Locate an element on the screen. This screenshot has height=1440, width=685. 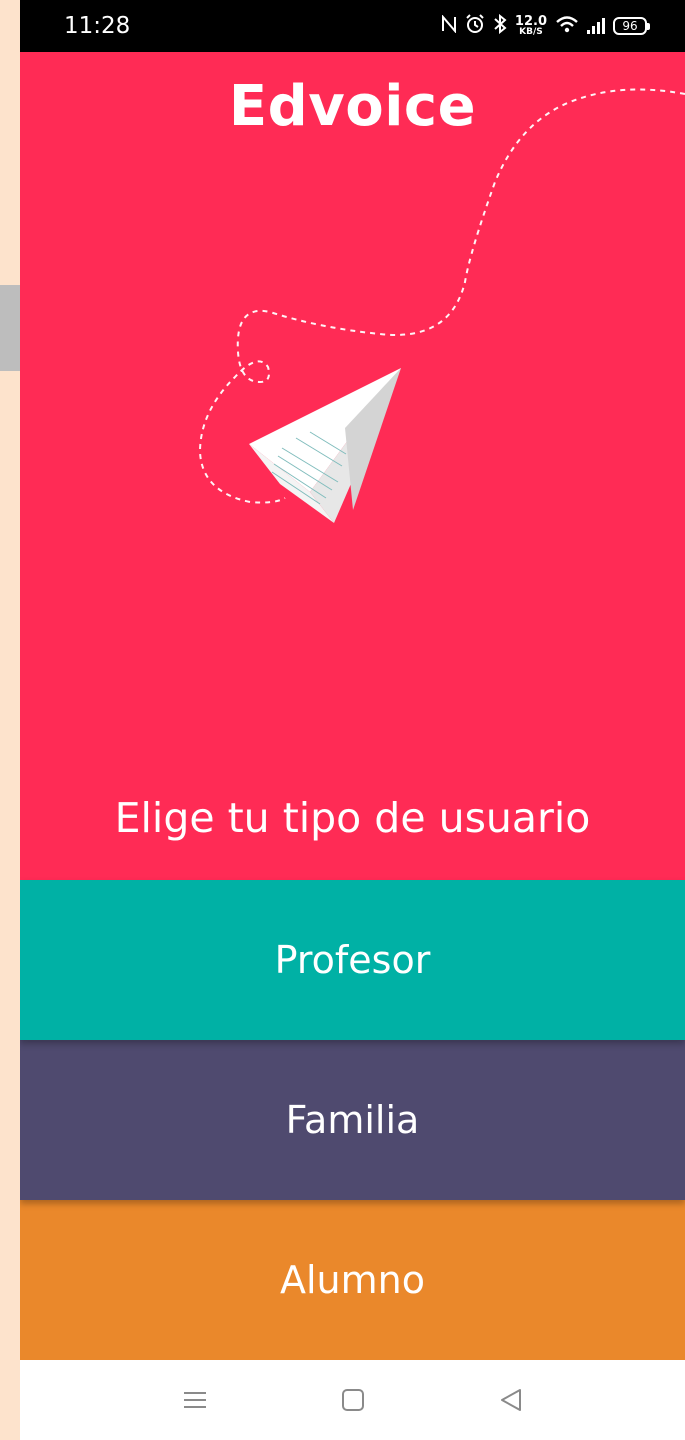
system-nav-bar is located at coordinates (352, 1400).